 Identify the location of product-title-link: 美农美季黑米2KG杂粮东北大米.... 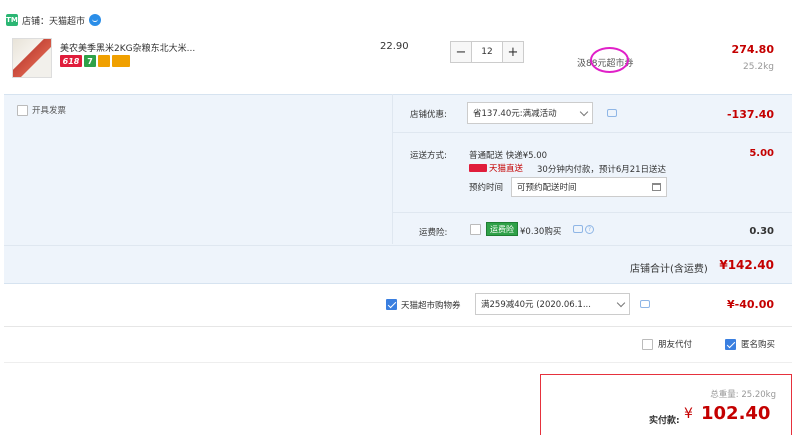
(127, 47).